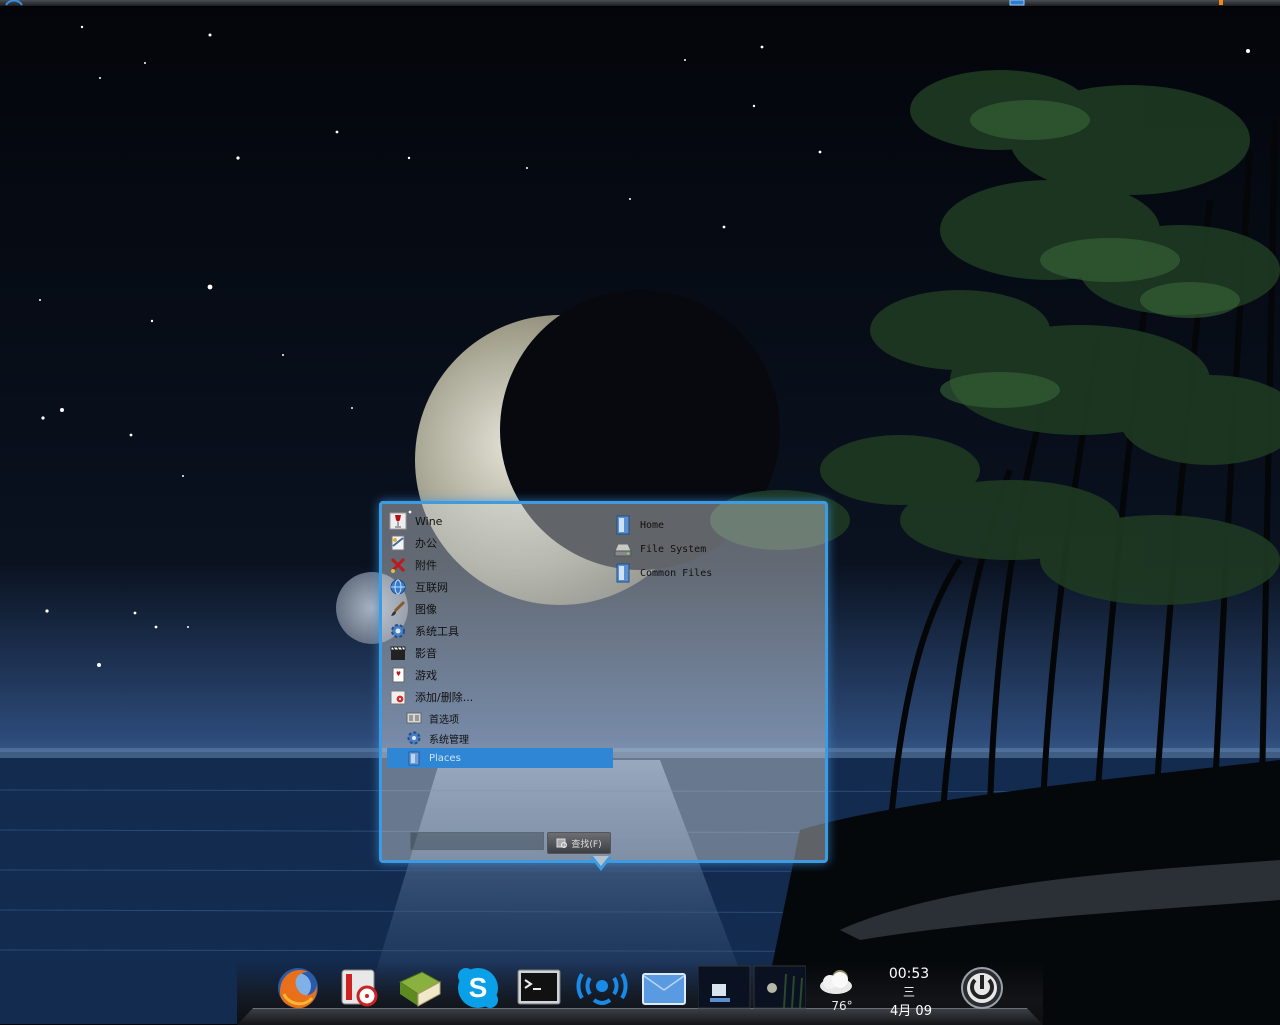 The width and height of the screenshot is (1280, 1025). What do you see at coordinates (426, 675) in the screenshot?
I see `menu-category-label: 游戏` at bounding box center [426, 675].